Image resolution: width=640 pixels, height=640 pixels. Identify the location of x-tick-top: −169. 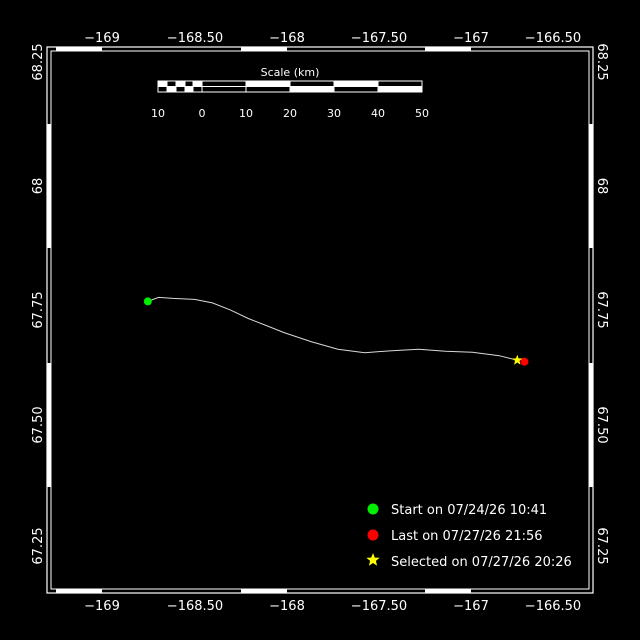
(102, 38).